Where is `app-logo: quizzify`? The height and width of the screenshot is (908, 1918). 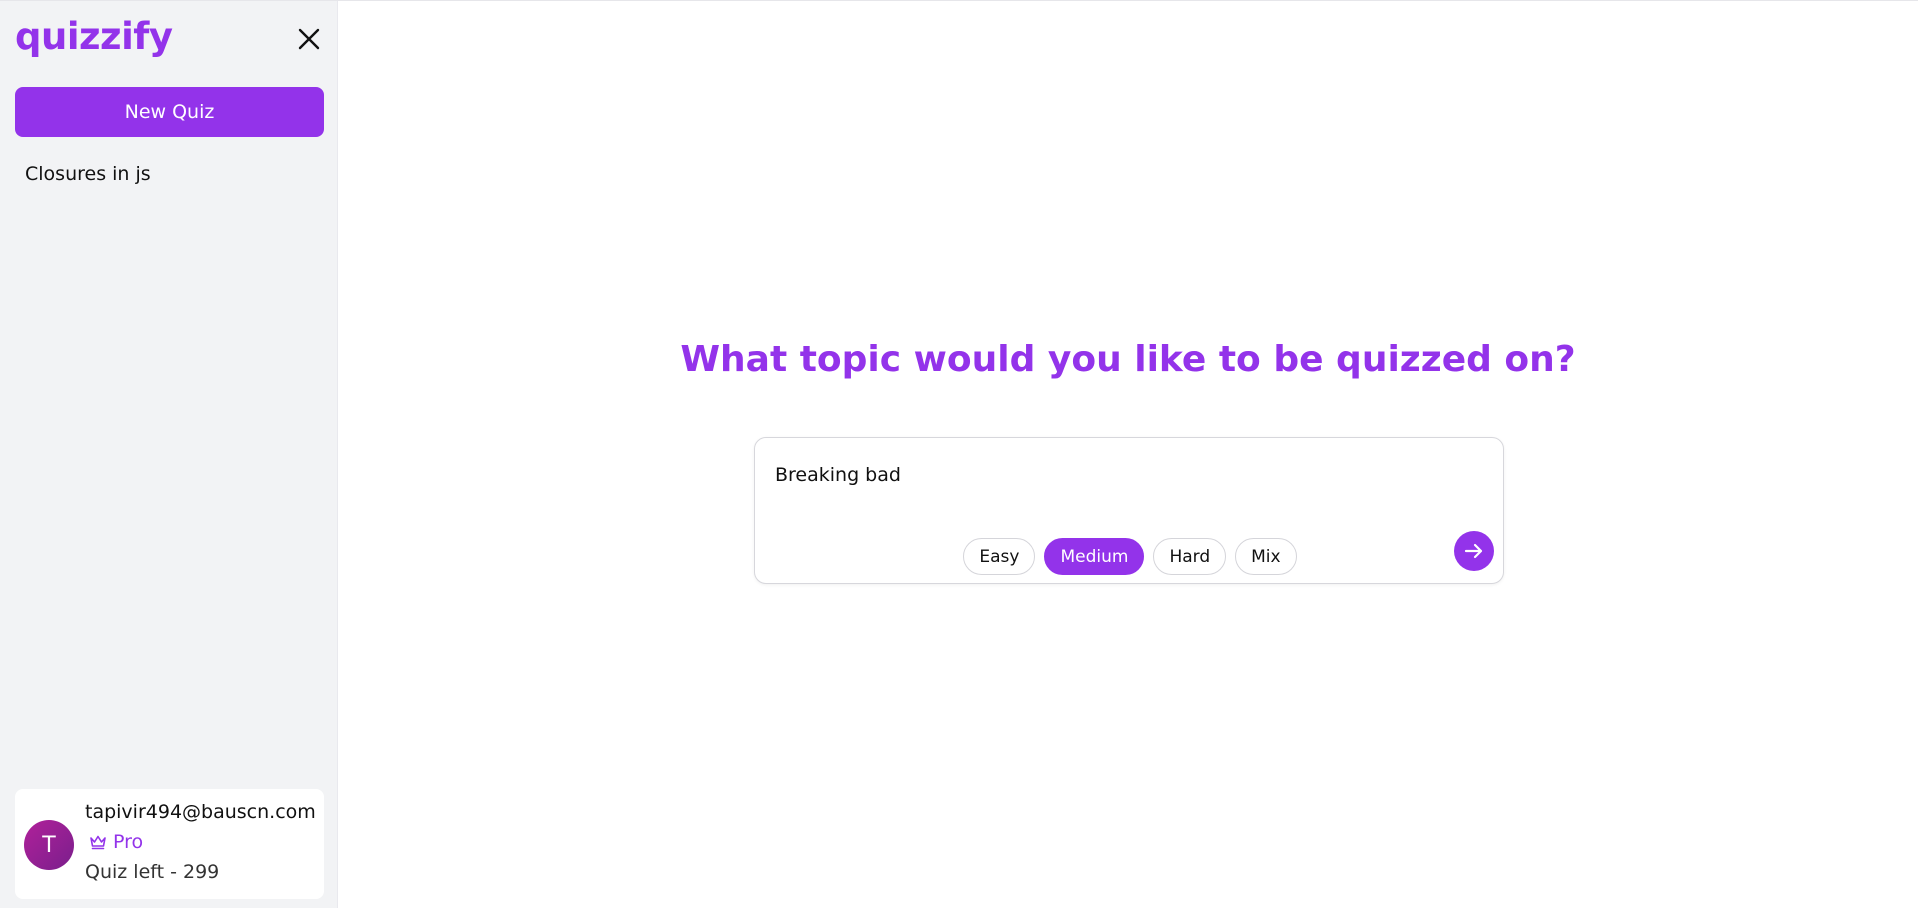
app-logo: quizzify is located at coordinates (94, 36).